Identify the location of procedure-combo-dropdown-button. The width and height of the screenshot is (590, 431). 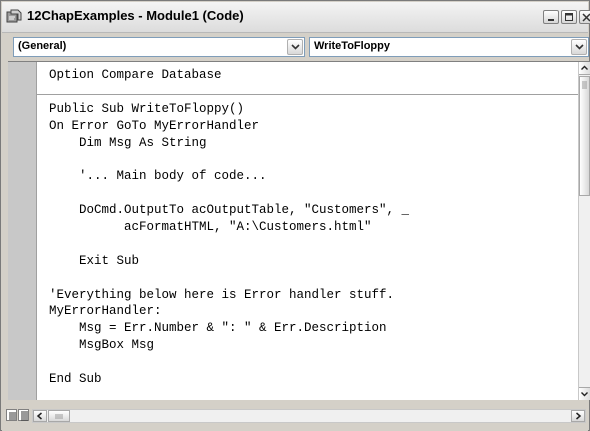
(579, 47).